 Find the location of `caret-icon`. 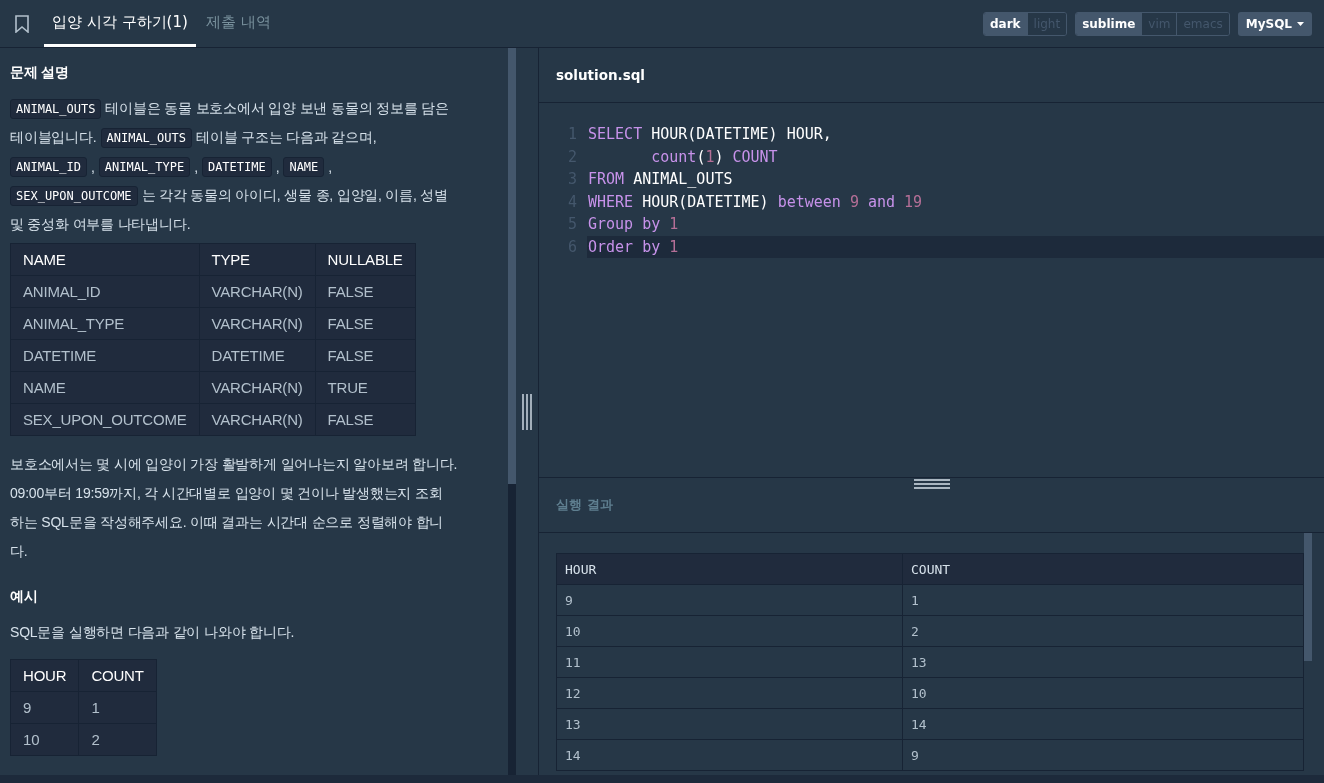

caret-icon is located at coordinates (1300, 23).